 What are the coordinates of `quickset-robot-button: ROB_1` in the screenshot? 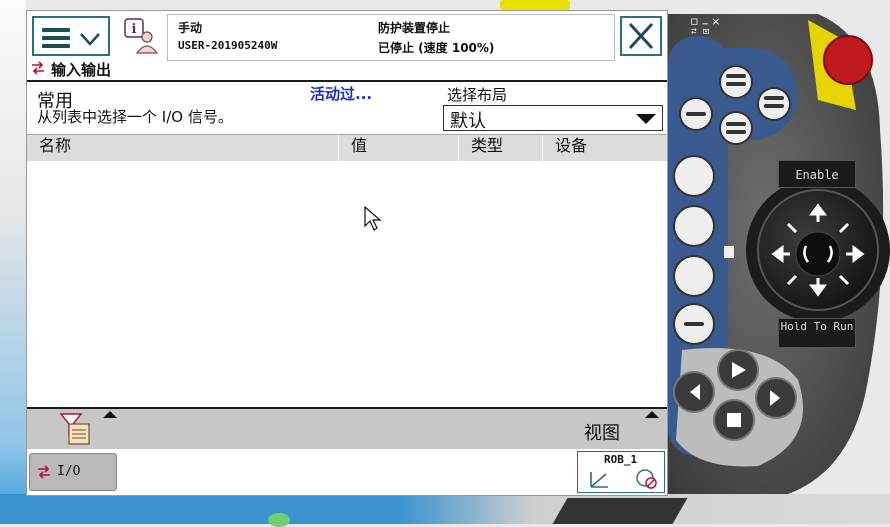 It's located at (621, 472).